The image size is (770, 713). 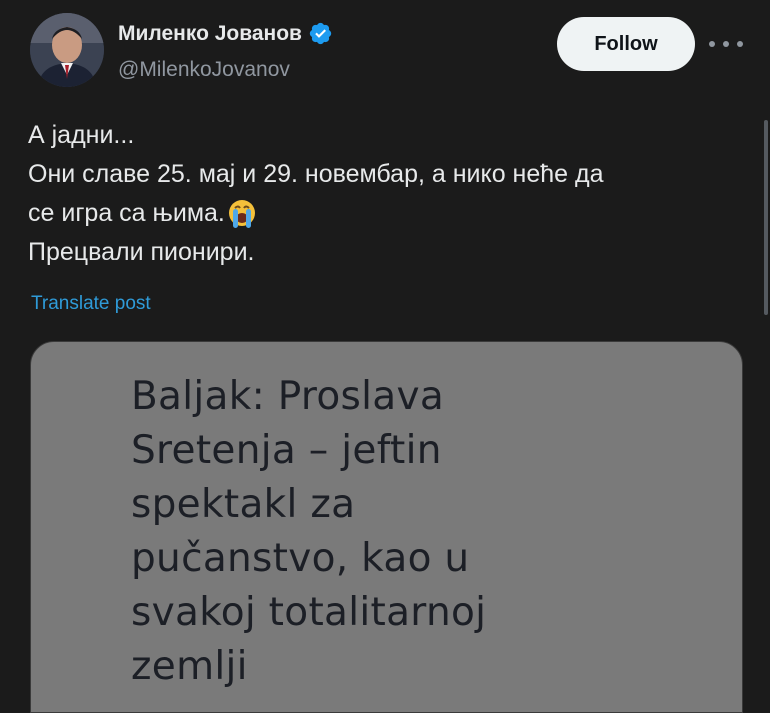 I want to click on loudly-crying-face-icon, so click(x=242, y=213).